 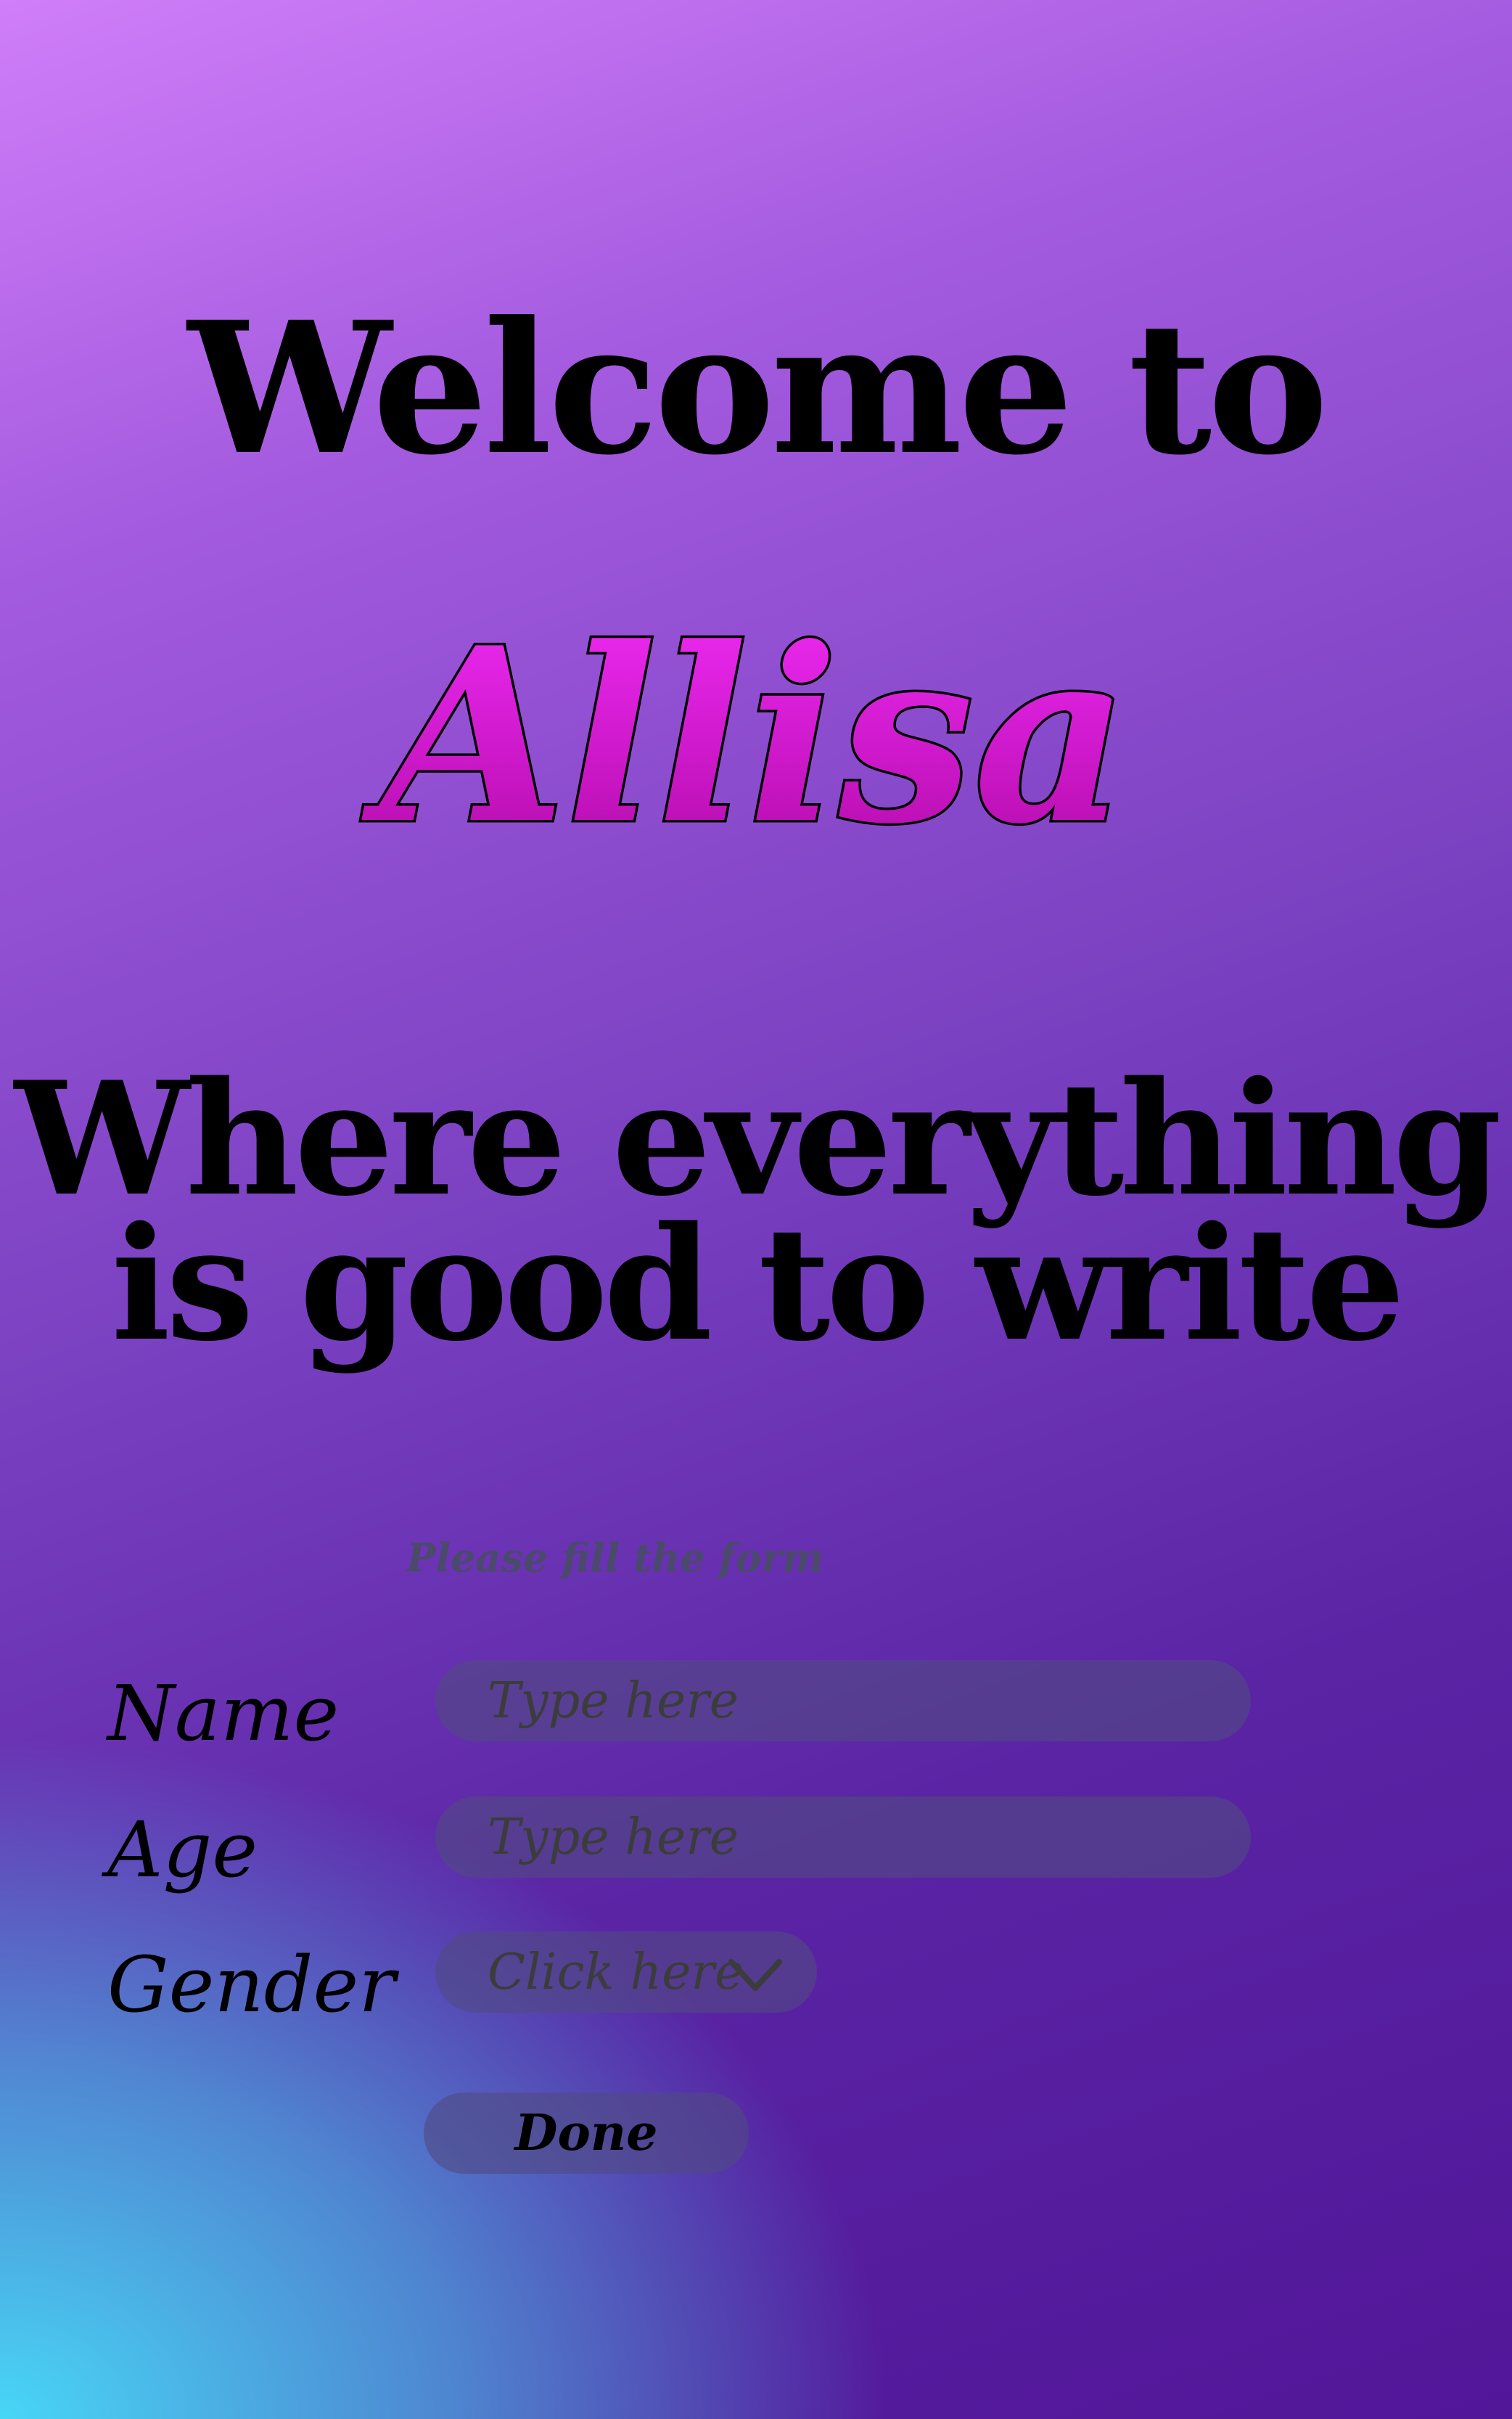 I want to click on gender-select: Click here, so click(x=626, y=1972).